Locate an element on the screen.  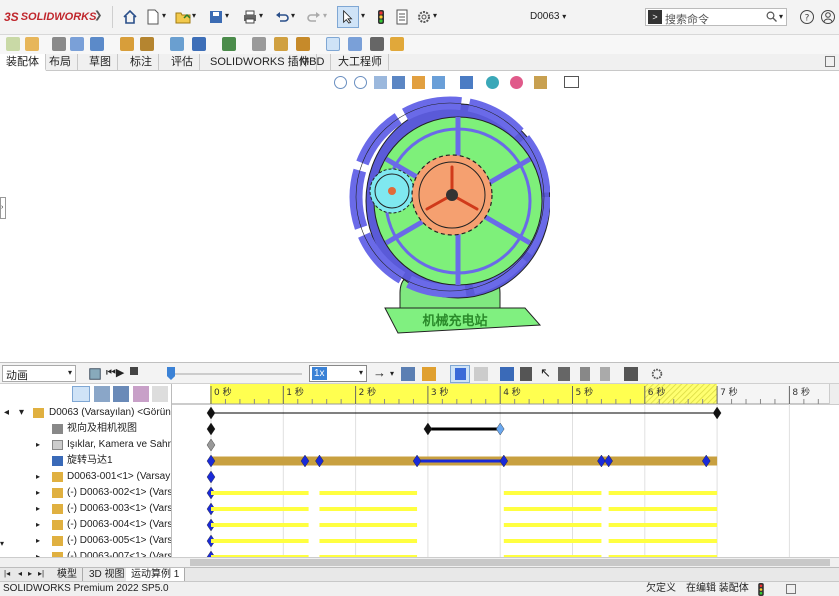
tab-motion-study-1: 运动算例 1 is located at coordinates (156, 575).